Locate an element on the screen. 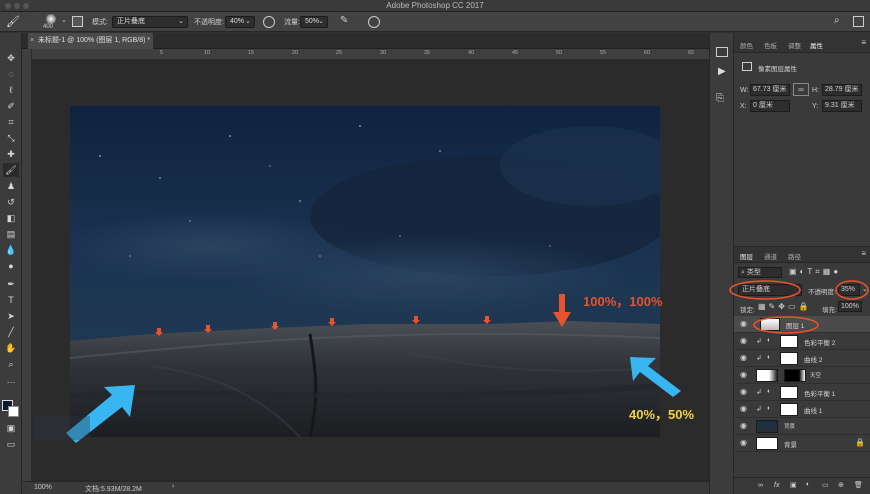  tab-paths: 路径 is located at coordinates (794, 256).